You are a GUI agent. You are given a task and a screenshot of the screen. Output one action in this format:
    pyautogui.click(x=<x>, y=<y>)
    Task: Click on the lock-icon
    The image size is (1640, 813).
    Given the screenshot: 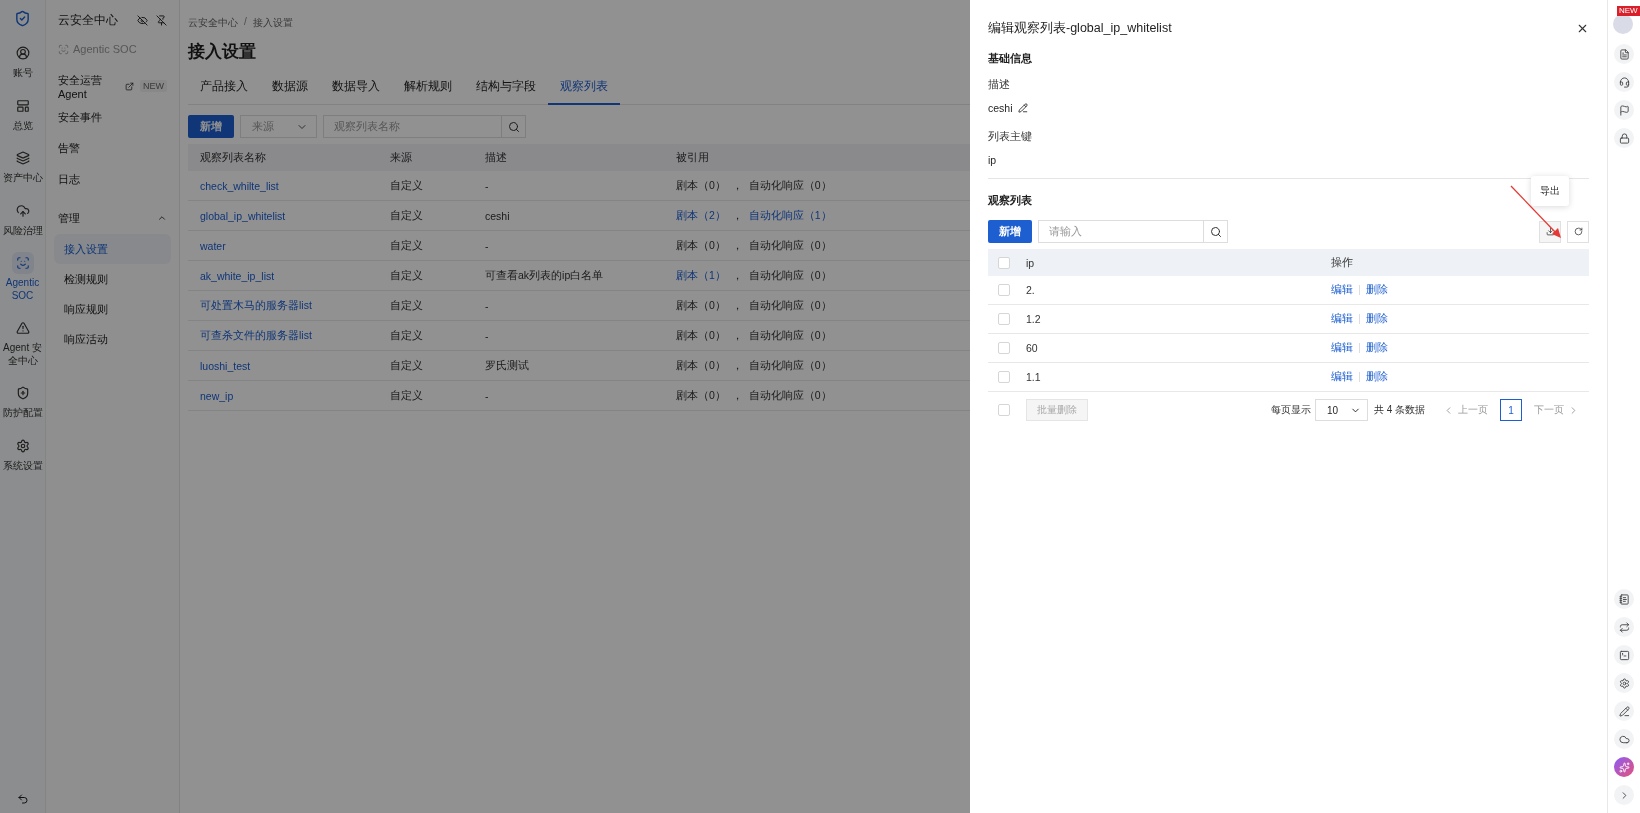 What is the action you would take?
    pyautogui.click(x=1624, y=138)
    